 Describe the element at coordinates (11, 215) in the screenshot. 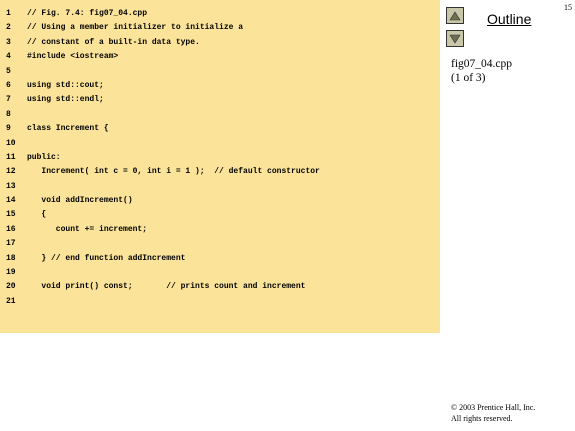

I see `line-number: 15` at that location.